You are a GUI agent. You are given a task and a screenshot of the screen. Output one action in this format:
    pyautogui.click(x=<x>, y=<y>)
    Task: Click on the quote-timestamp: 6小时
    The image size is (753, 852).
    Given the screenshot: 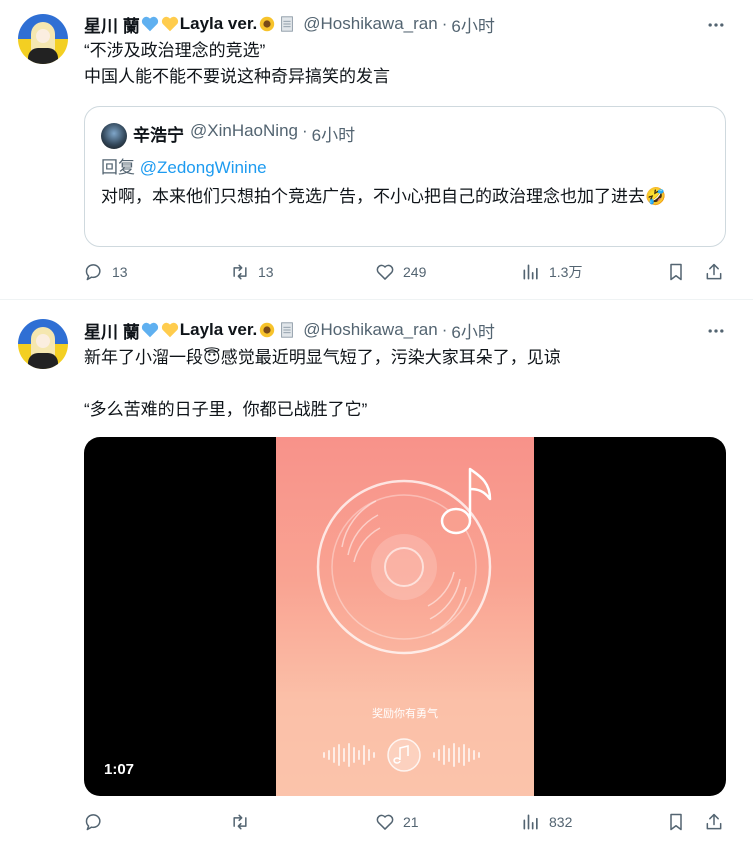 What is the action you would take?
    pyautogui.click(x=333, y=135)
    